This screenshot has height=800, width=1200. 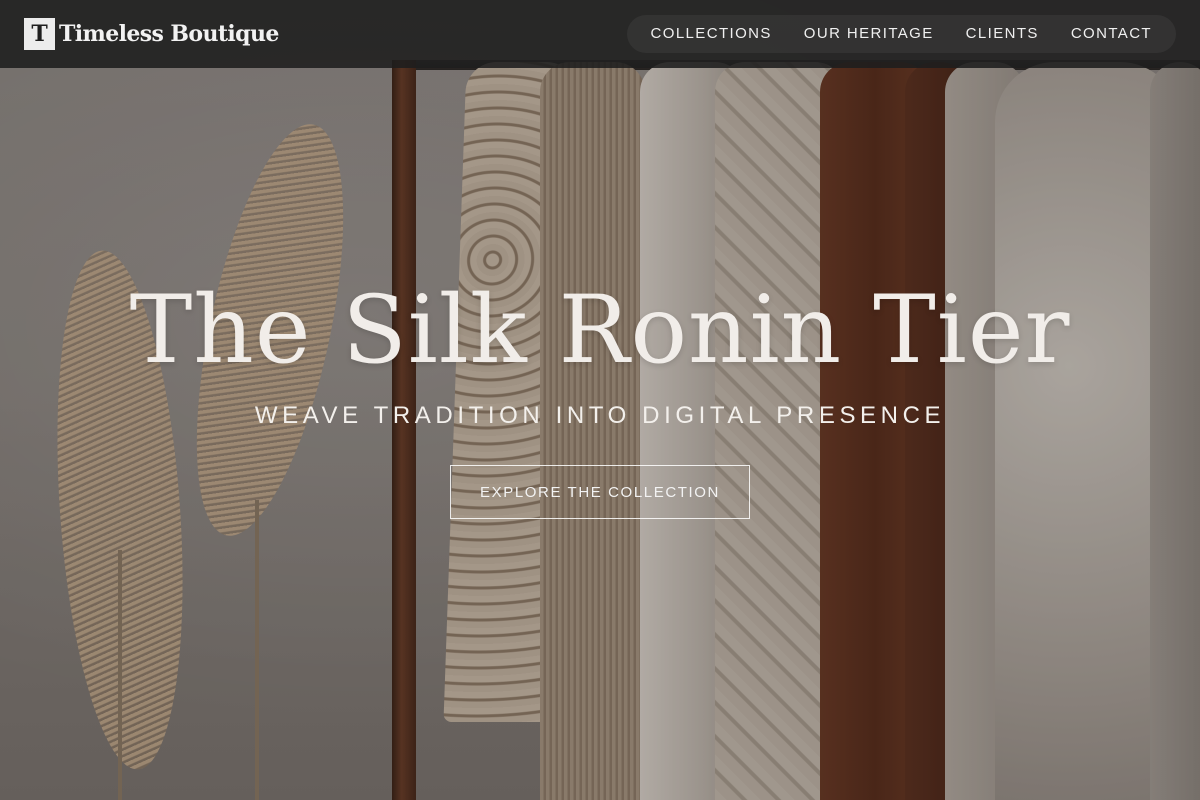 I want to click on hero-subtitle: WEAVE TRADITION INTO DIGITAL PRESENCE, so click(x=600, y=415).